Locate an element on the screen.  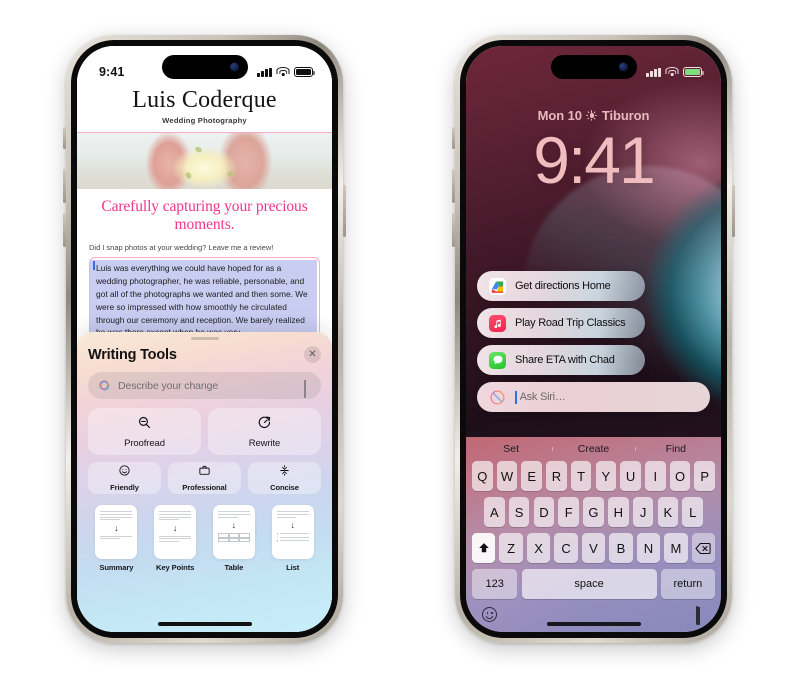
concise-button: Concise is located at coordinates (284, 478).